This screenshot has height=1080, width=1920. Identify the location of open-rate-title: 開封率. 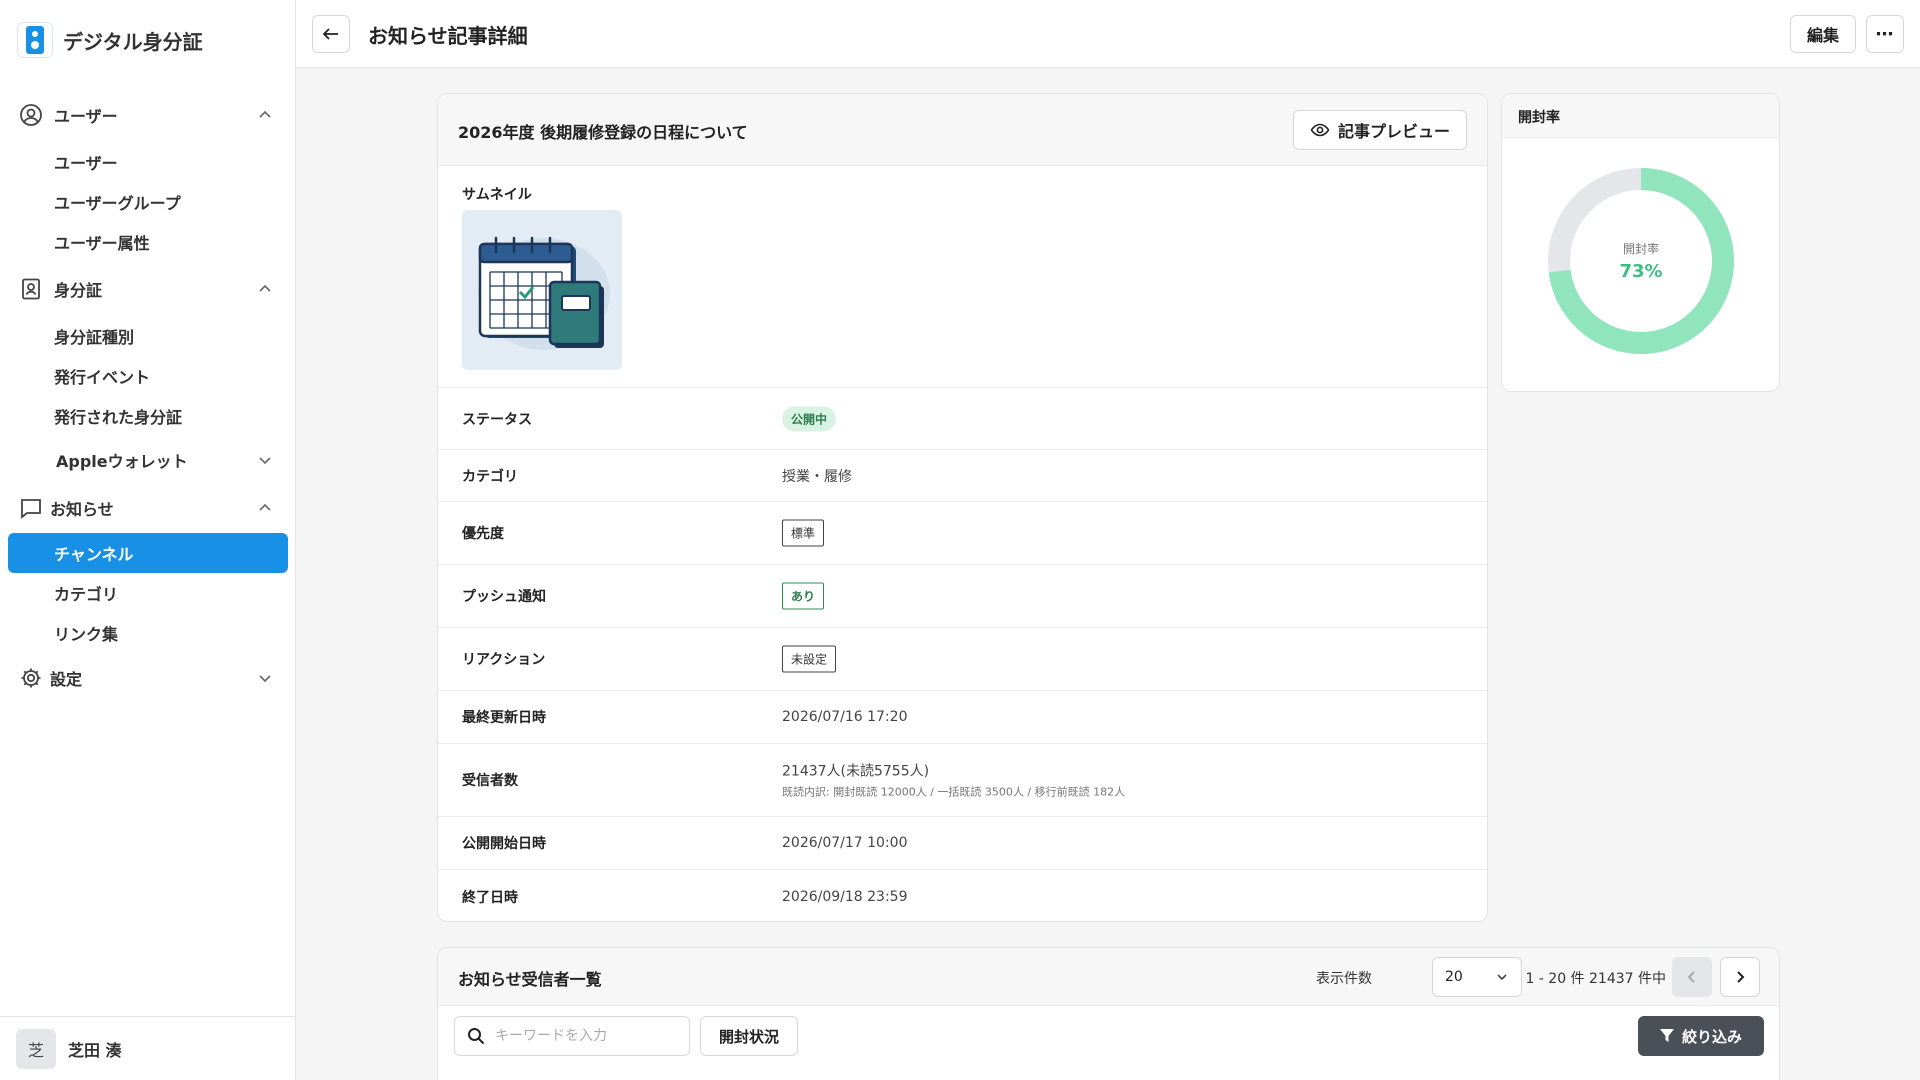
(1539, 118).